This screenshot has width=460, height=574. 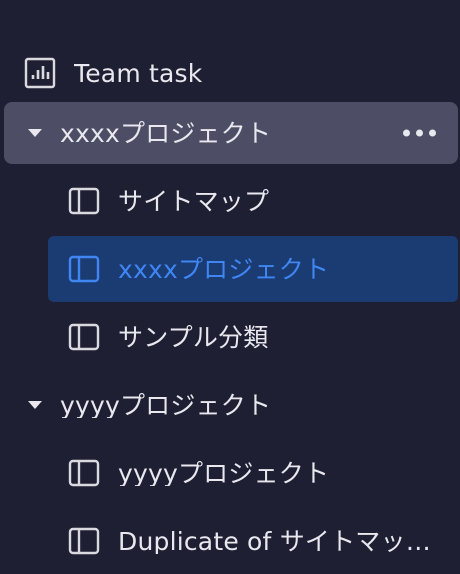 I want to click on sidebar-item-label: サンプル分類, so click(x=193, y=337).